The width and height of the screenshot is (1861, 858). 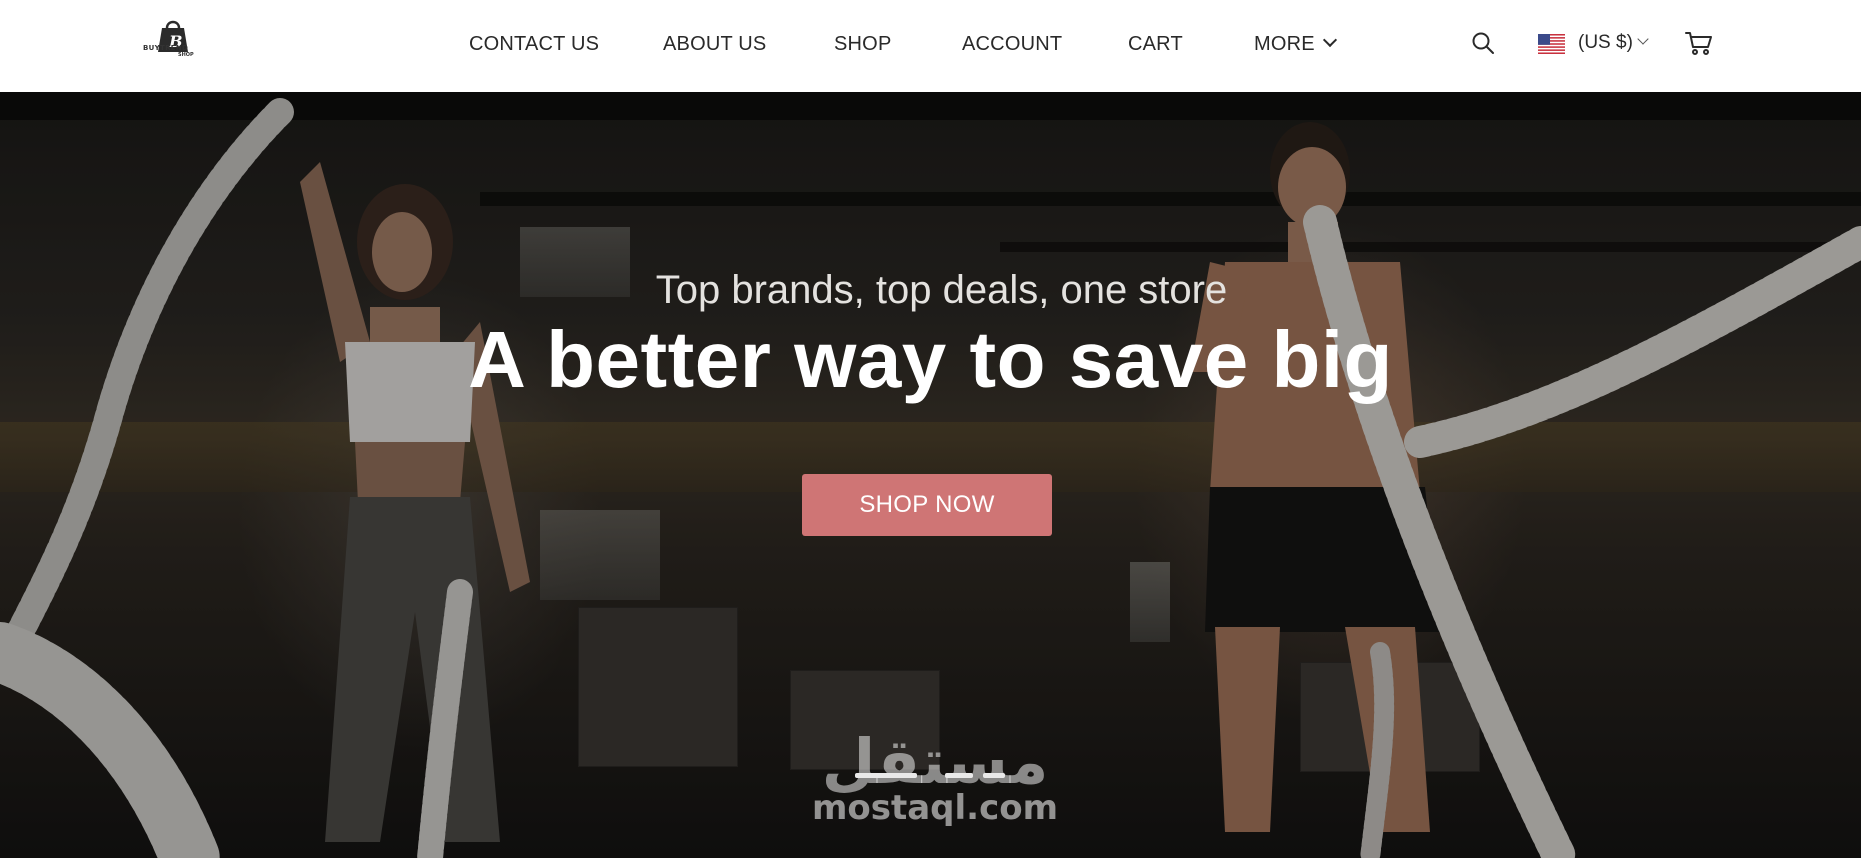 What do you see at coordinates (1483, 43) in the screenshot?
I see `search-icon` at bounding box center [1483, 43].